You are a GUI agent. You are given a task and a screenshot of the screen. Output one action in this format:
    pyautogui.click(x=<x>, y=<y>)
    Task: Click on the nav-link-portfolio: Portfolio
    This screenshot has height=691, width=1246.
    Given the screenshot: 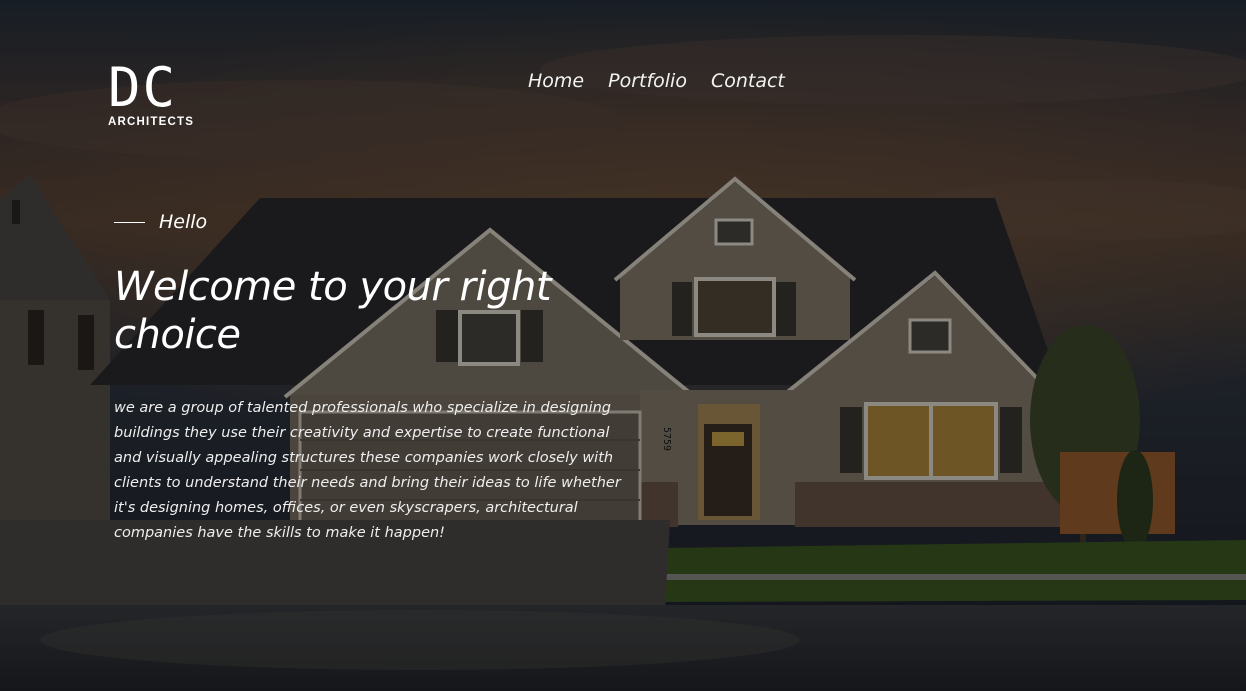 What is the action you would take?
    pyautogui.click(x=647, y=81)
    